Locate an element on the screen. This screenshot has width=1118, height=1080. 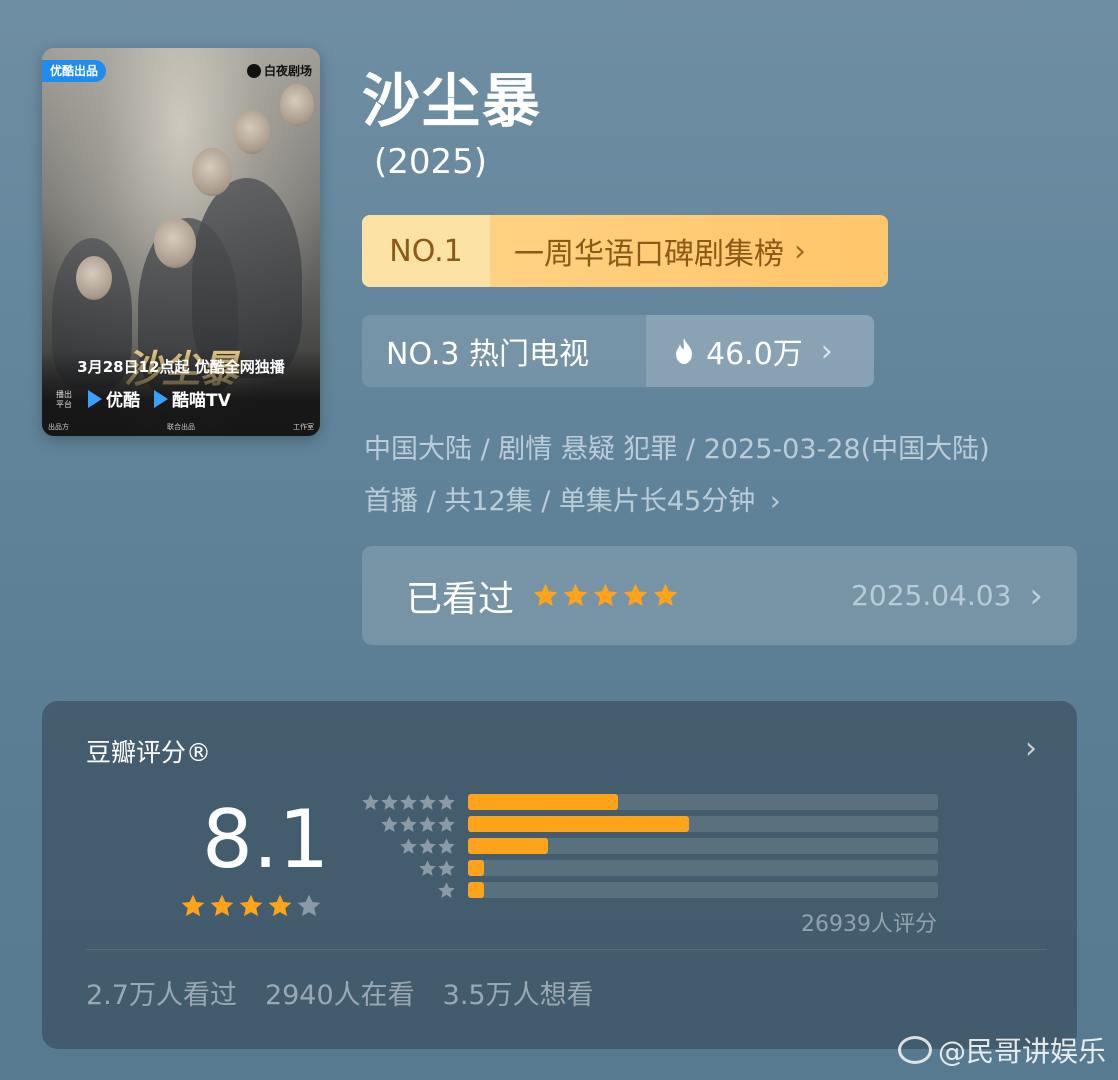
weekly-chart-rank-button: NO.1 一周华语口碑剧集榜 › is located at coordinates (625, 251).